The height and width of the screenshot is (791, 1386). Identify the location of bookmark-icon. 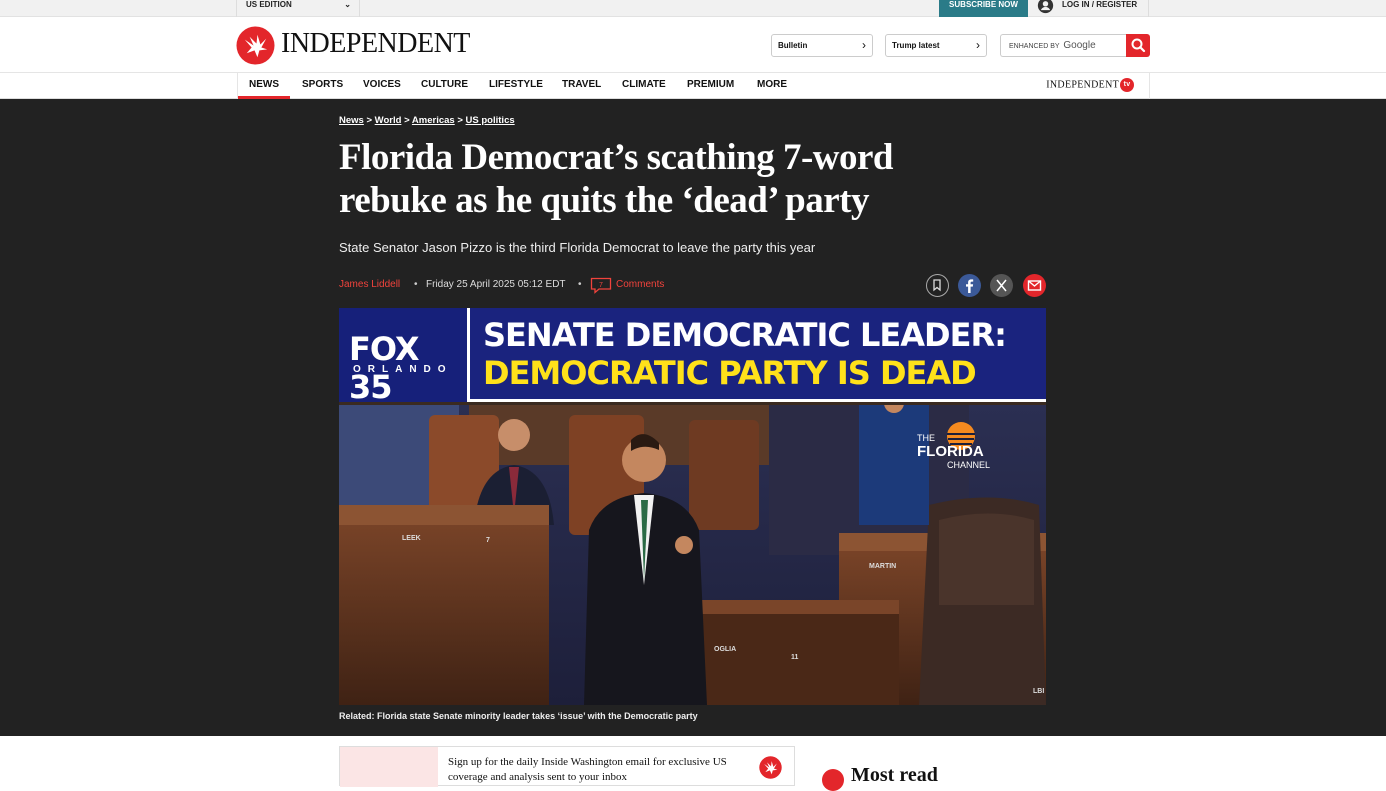
(937, 285).